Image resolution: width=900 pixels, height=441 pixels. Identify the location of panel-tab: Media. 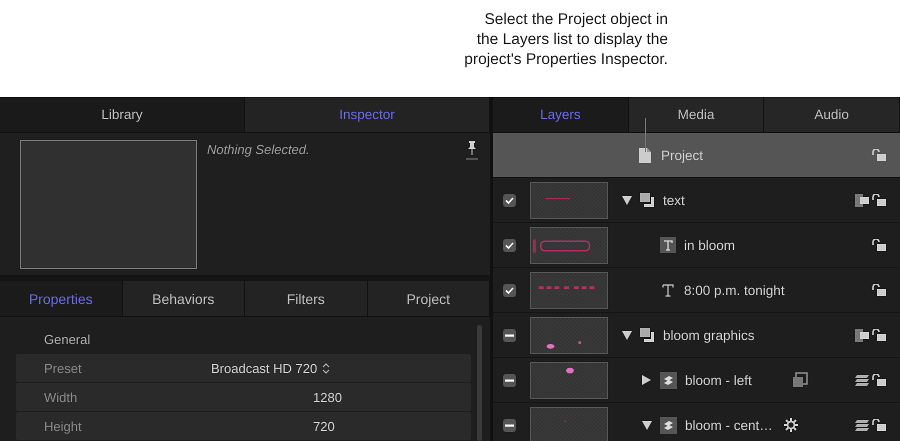
(696, 115).